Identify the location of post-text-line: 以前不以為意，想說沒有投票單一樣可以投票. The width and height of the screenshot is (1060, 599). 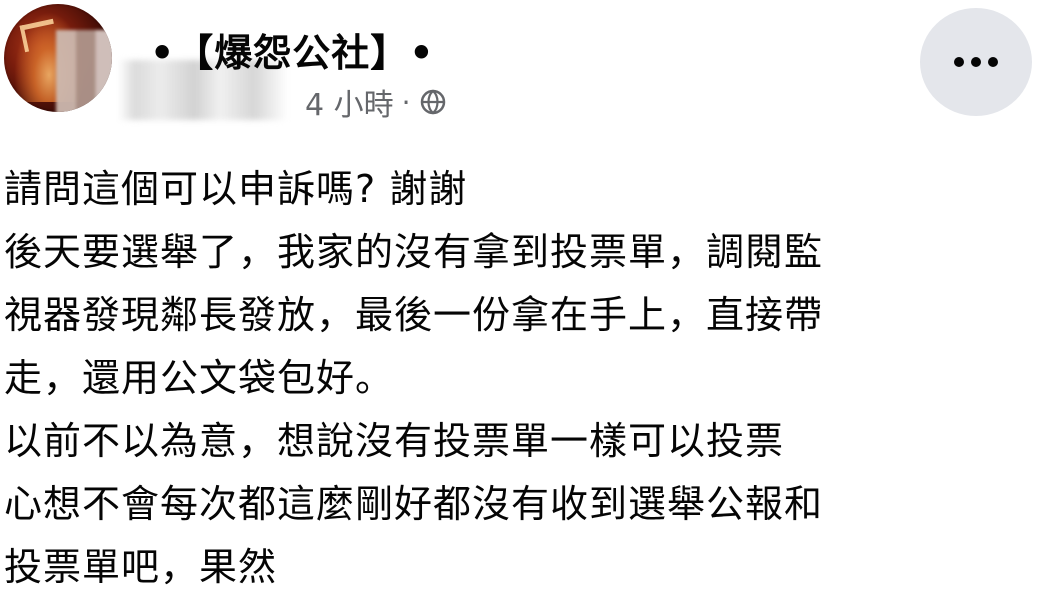
(394, 441).